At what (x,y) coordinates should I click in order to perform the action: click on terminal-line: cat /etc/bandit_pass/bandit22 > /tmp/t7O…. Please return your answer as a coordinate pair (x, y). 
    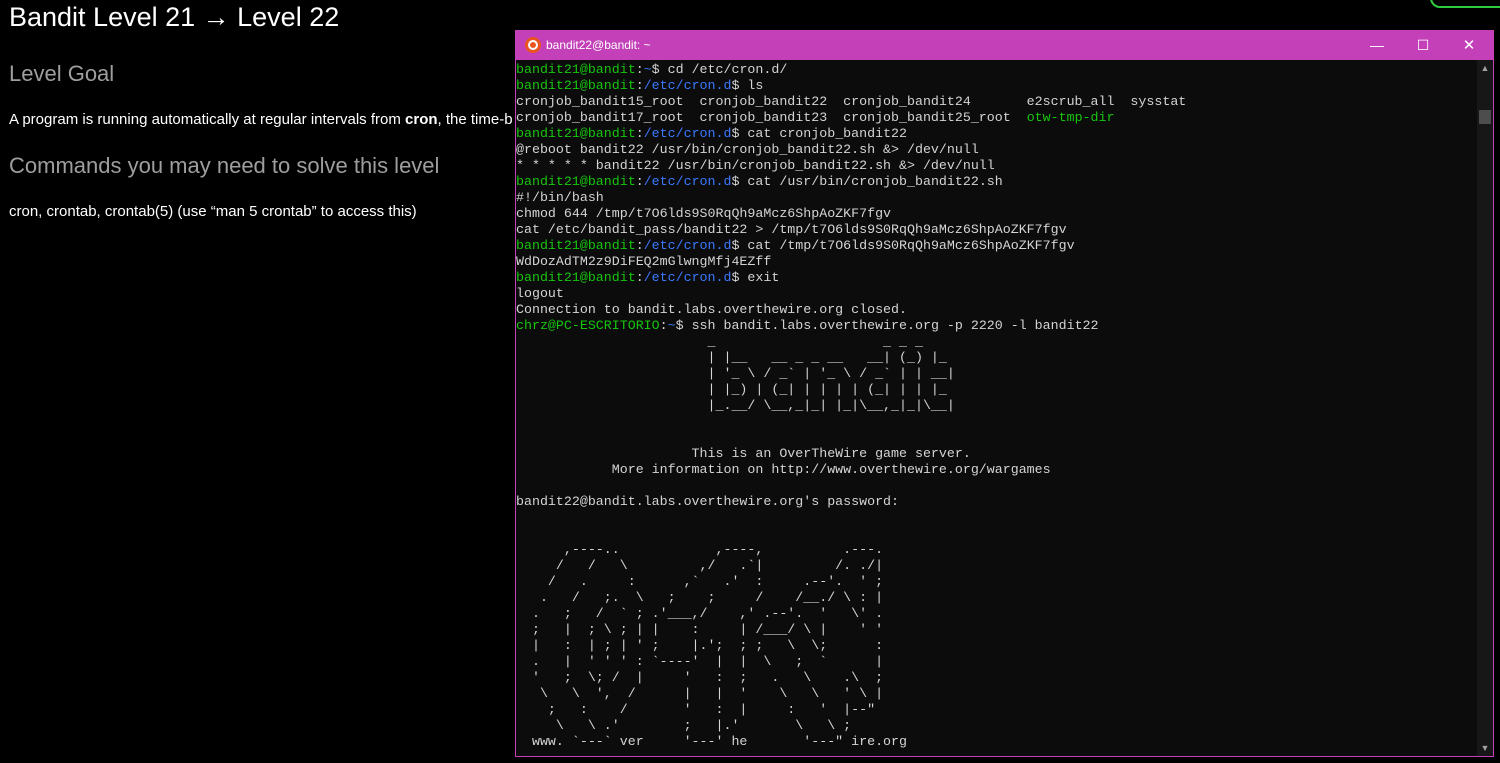
    Looking at the image, I should click on (997, 230).